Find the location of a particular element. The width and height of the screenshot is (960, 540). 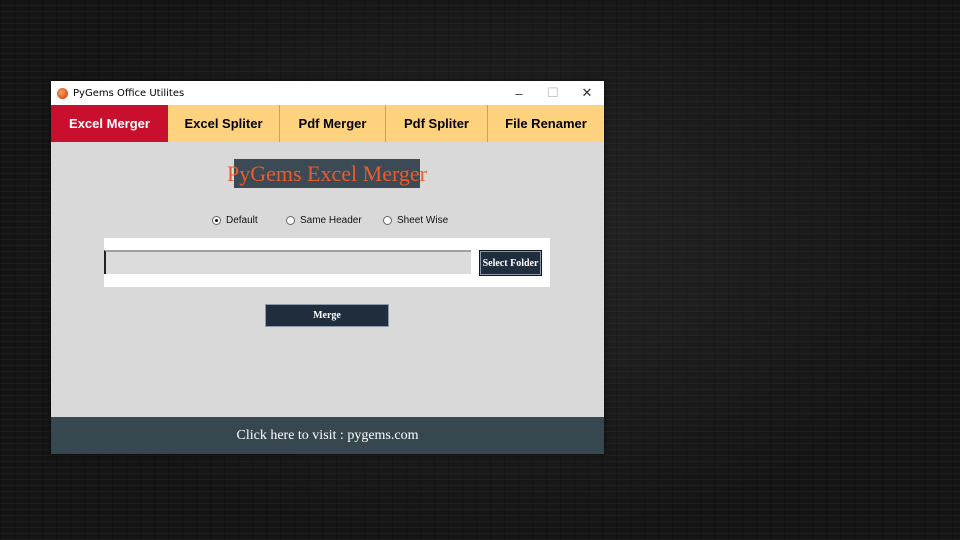

tab-excel-merger: Excel Merger is located at coordinates (109, 123).